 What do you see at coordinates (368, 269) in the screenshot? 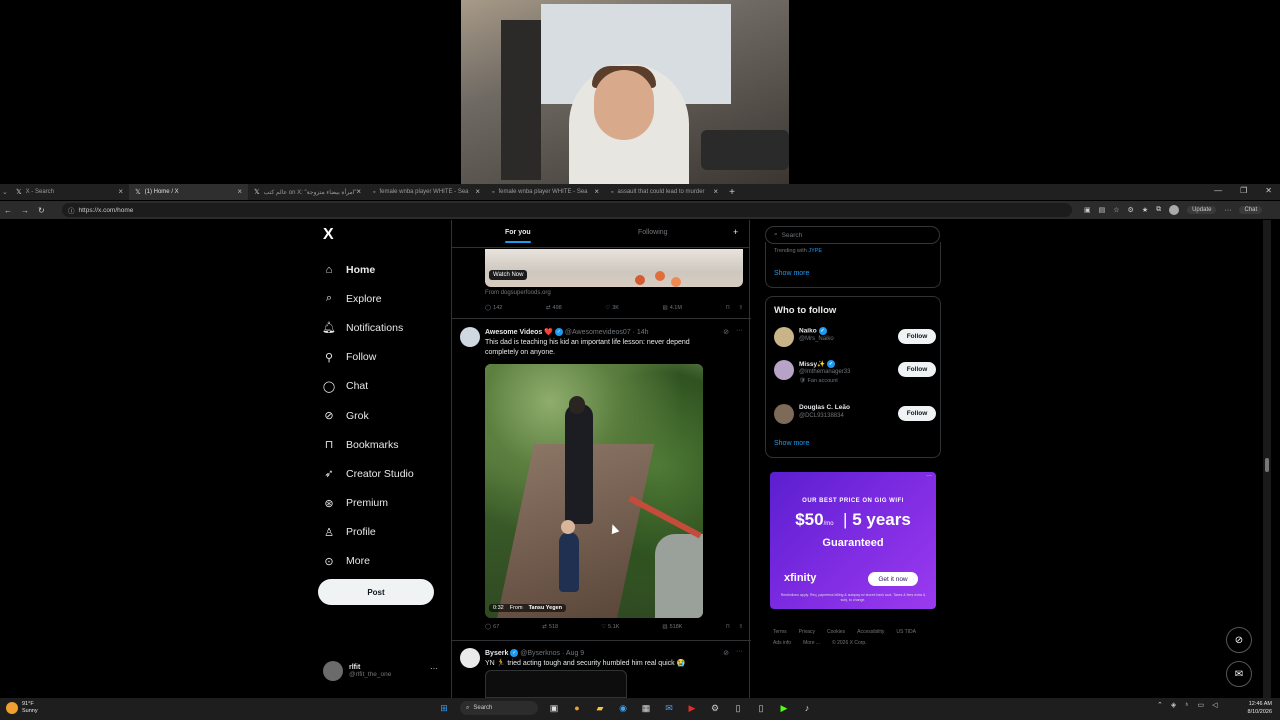
I see `nav-home: ⌂ Home` at bounding box center [368, 269].